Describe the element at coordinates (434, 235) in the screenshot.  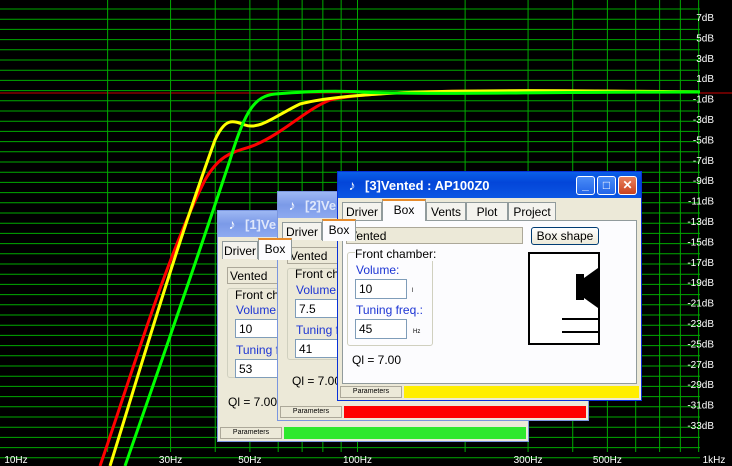
I see `alignment-display: Vented` at that location.